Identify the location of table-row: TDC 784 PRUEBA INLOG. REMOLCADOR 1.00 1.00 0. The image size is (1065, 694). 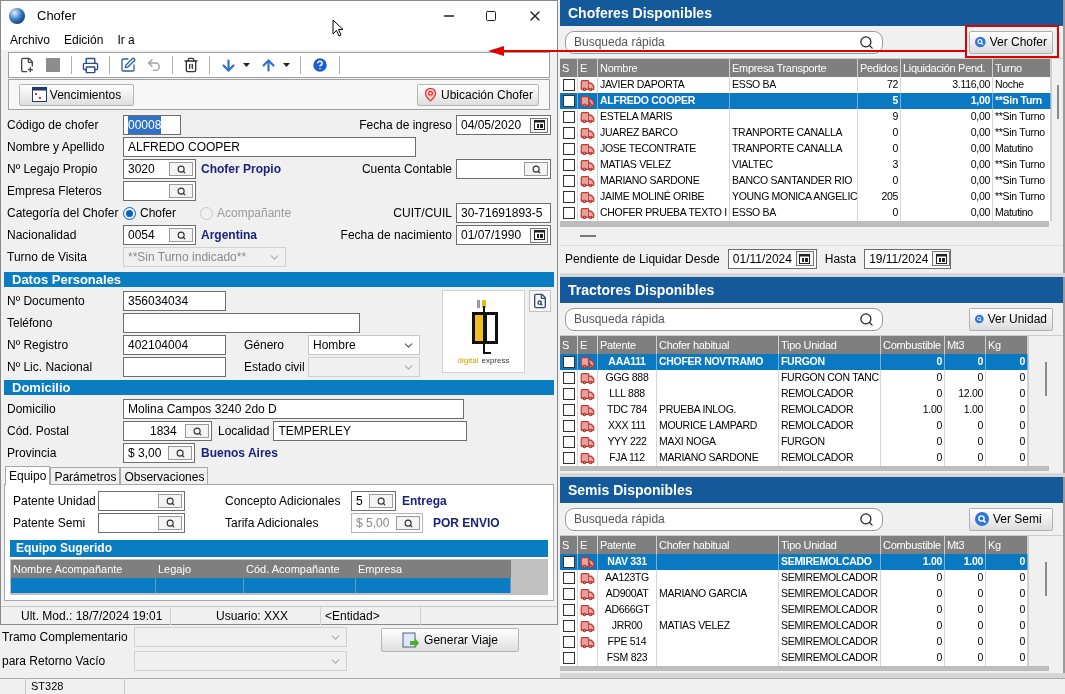
(794, 410).